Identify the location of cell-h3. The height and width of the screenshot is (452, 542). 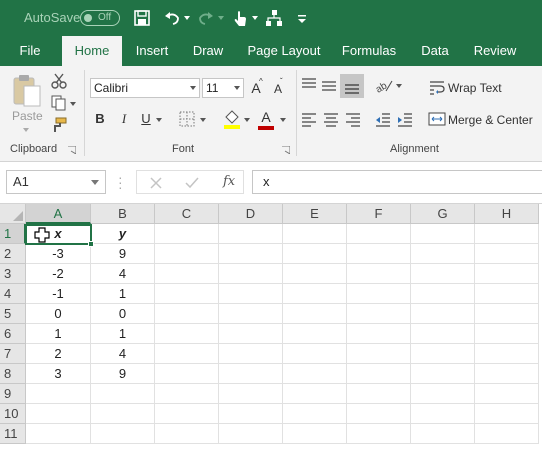
(507, 274).